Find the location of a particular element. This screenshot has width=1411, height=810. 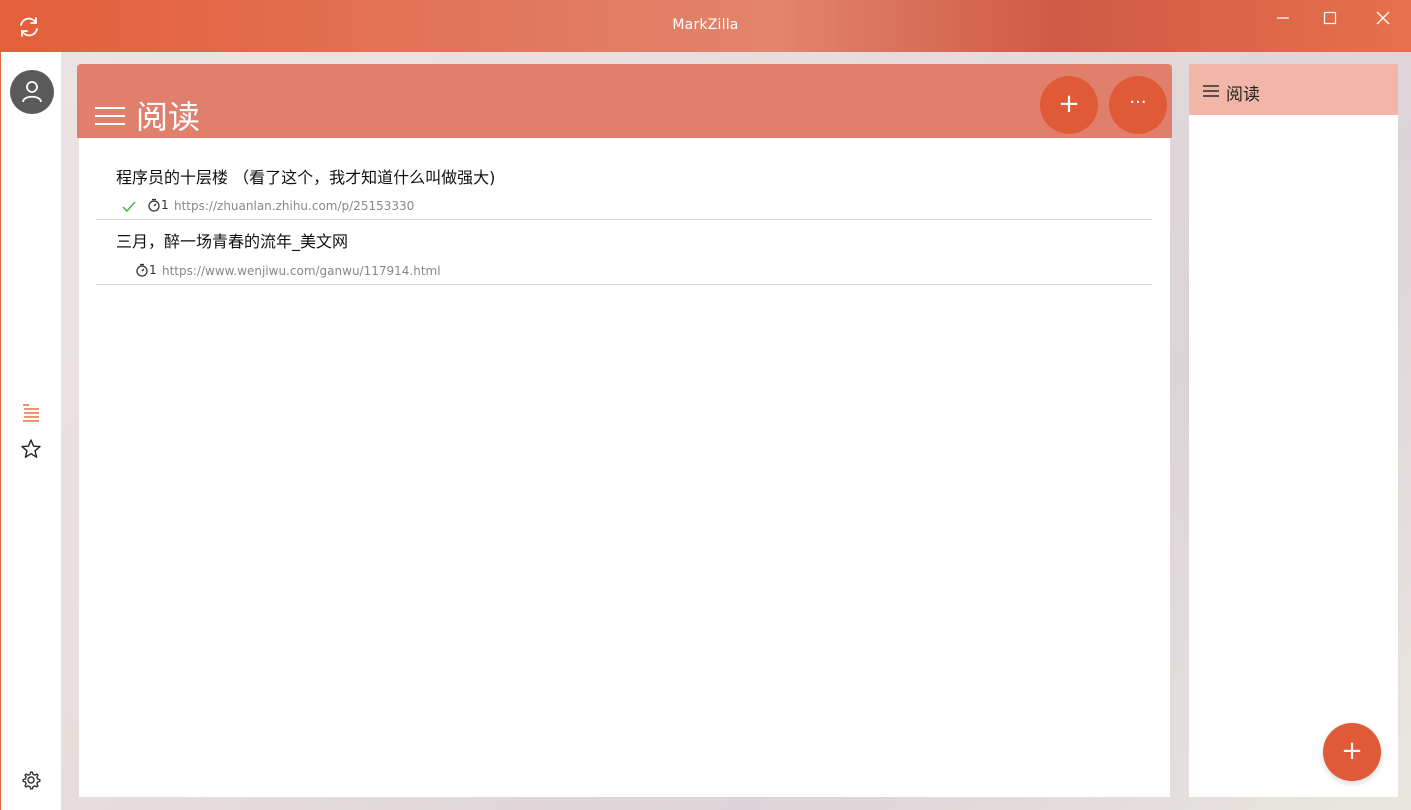

right-add-button: + is located at coordinates (1352, 752).